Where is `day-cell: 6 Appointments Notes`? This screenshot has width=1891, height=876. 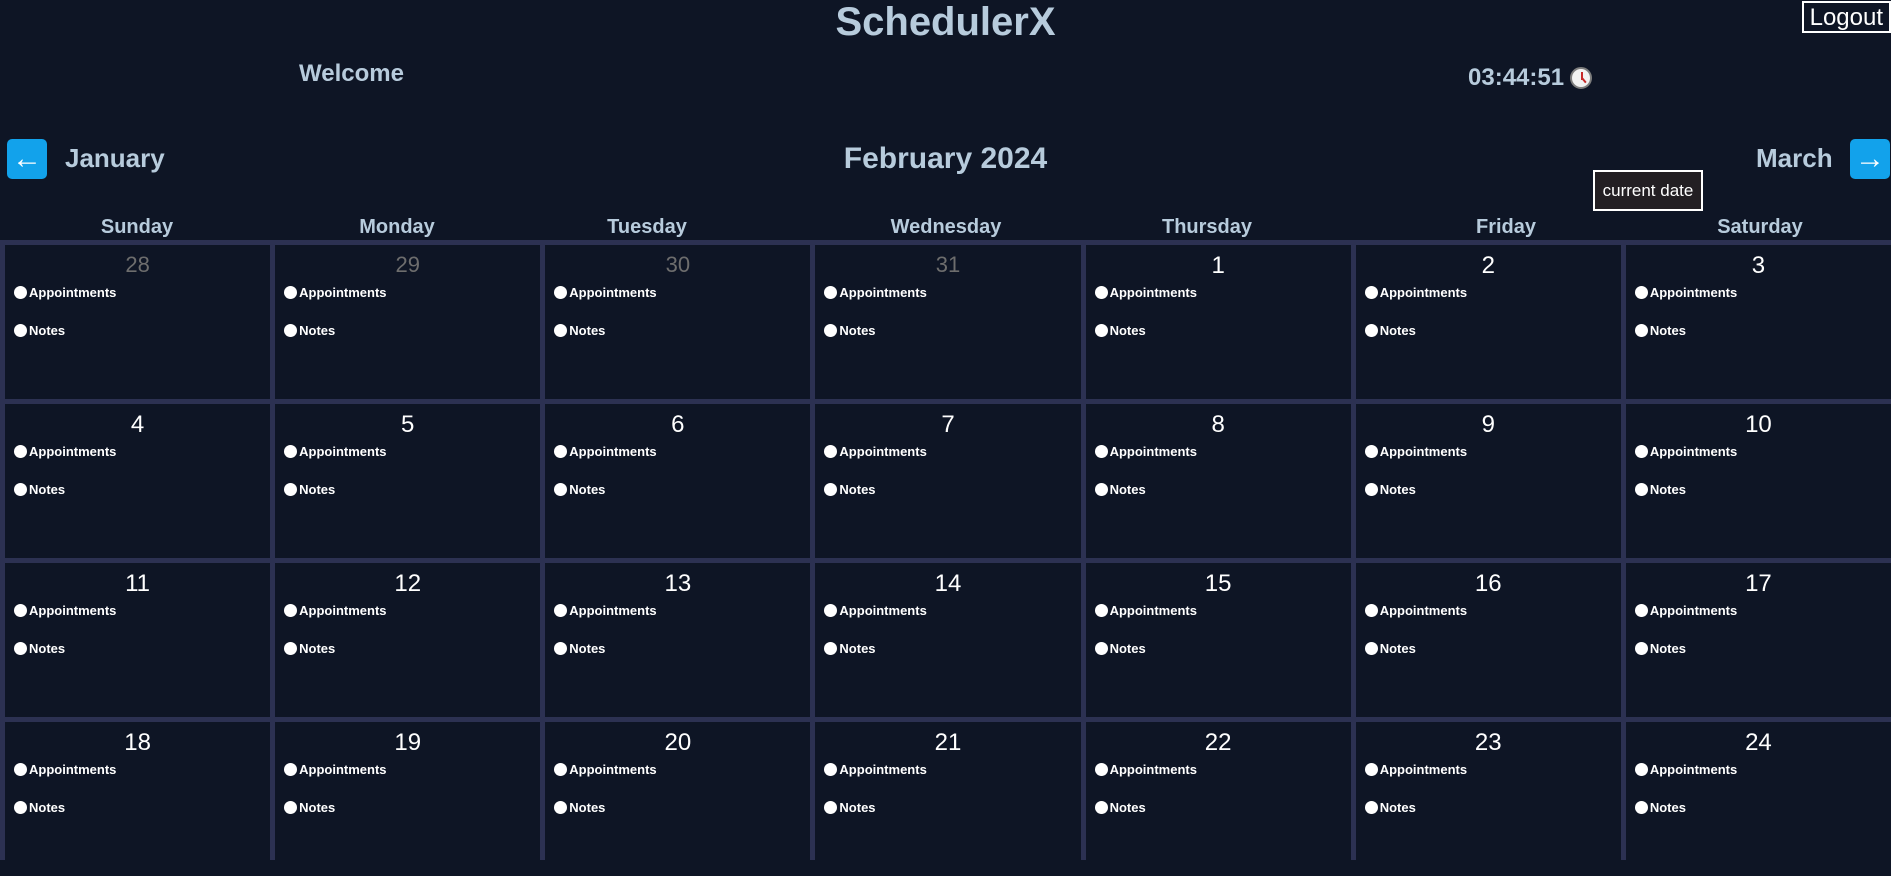 day-cell: 6 Appointments Notes is located at coordinates (678, 481).